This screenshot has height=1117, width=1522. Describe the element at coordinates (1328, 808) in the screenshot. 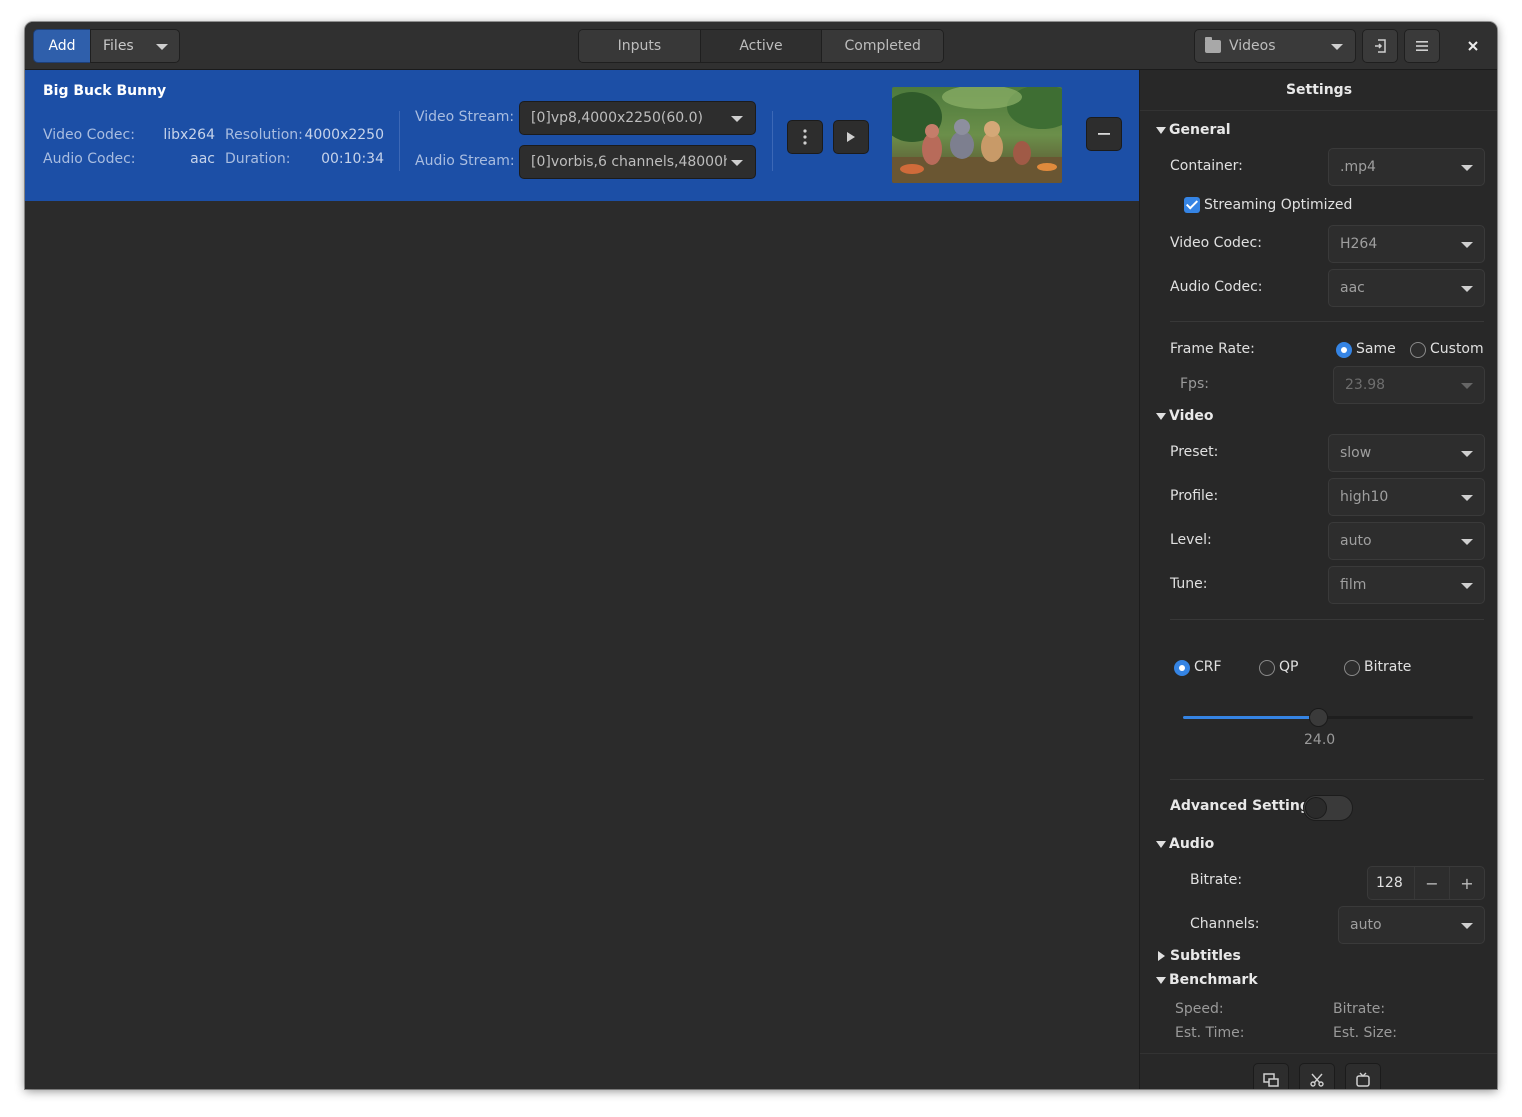

I see `advanced-settings-switch` at that location.